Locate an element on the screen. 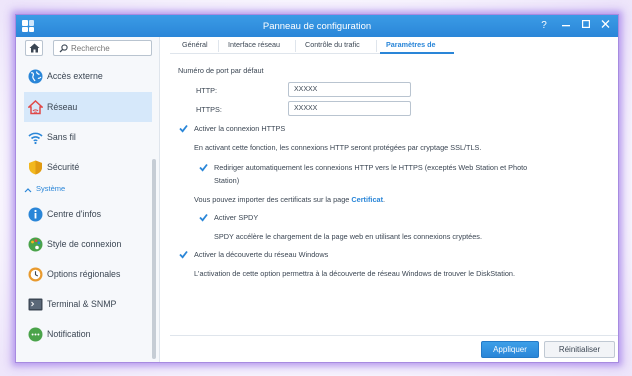 The height and width of the screenshot is (376, 632). footer-divider is located at coordinates (394, 335).